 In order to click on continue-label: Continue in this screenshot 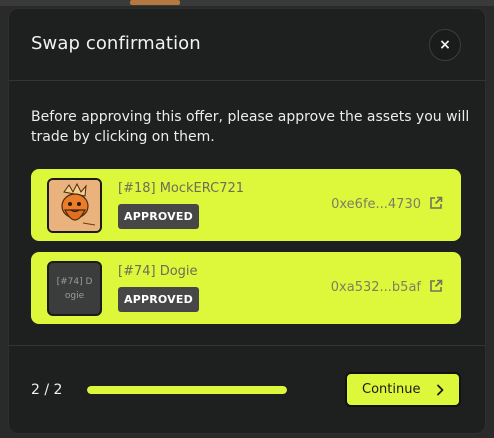, I will do `click(391, 389)`.